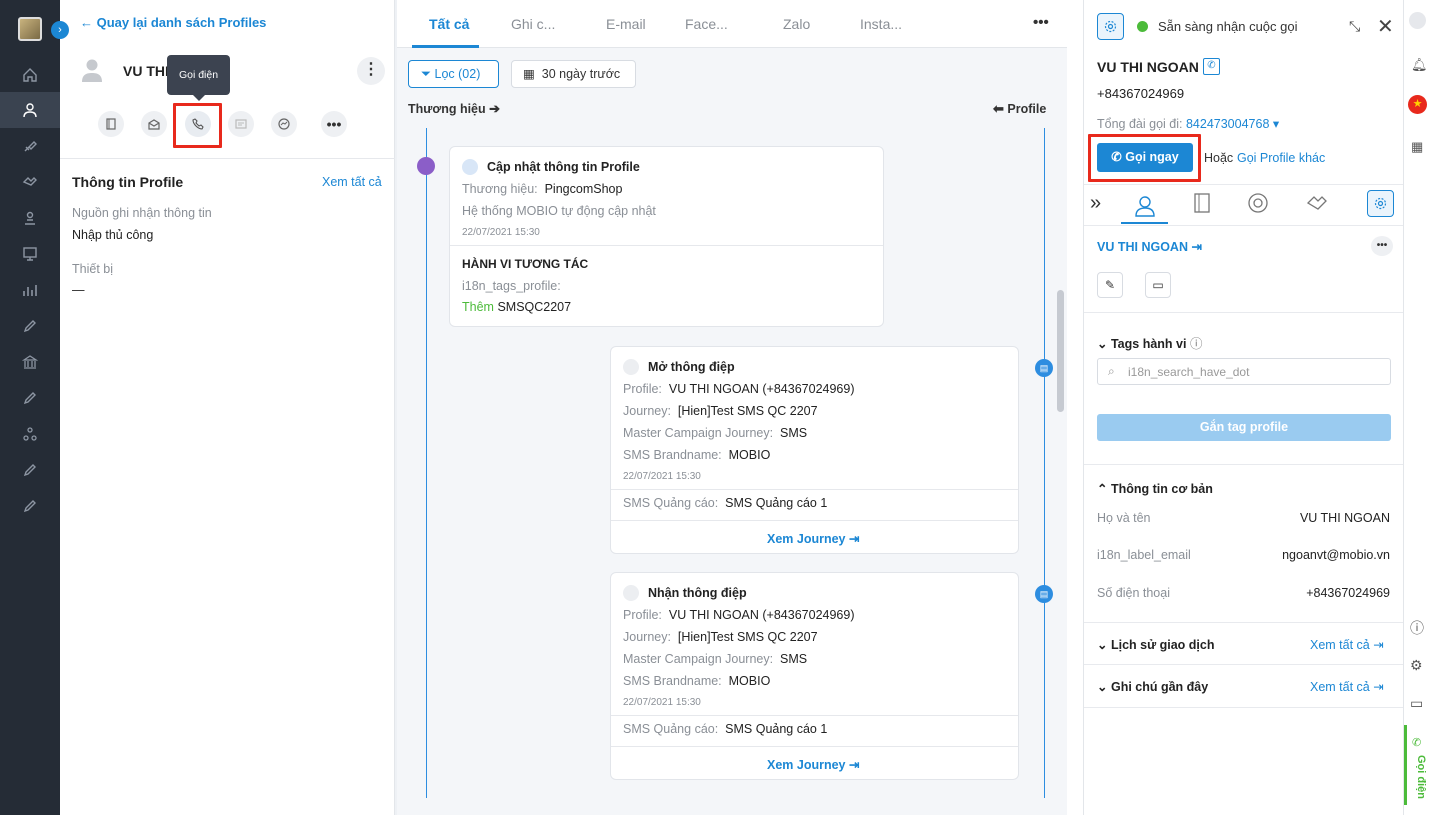 The width and height of the screenshot is (1430, 815). Describe the element at coordinates (1417, 147) in the screenshot. I see `grid-app-icon: ▦` at that location.